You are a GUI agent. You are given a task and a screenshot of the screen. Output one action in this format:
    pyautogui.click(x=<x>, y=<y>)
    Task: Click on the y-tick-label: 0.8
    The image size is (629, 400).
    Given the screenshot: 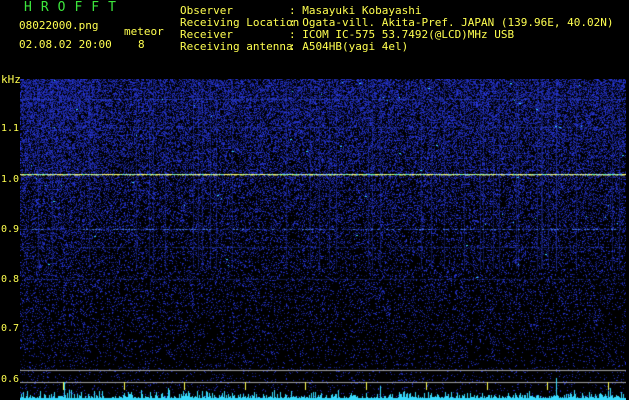 What is the action you would take?
    pyautogui.click(x=10, y=279)
    